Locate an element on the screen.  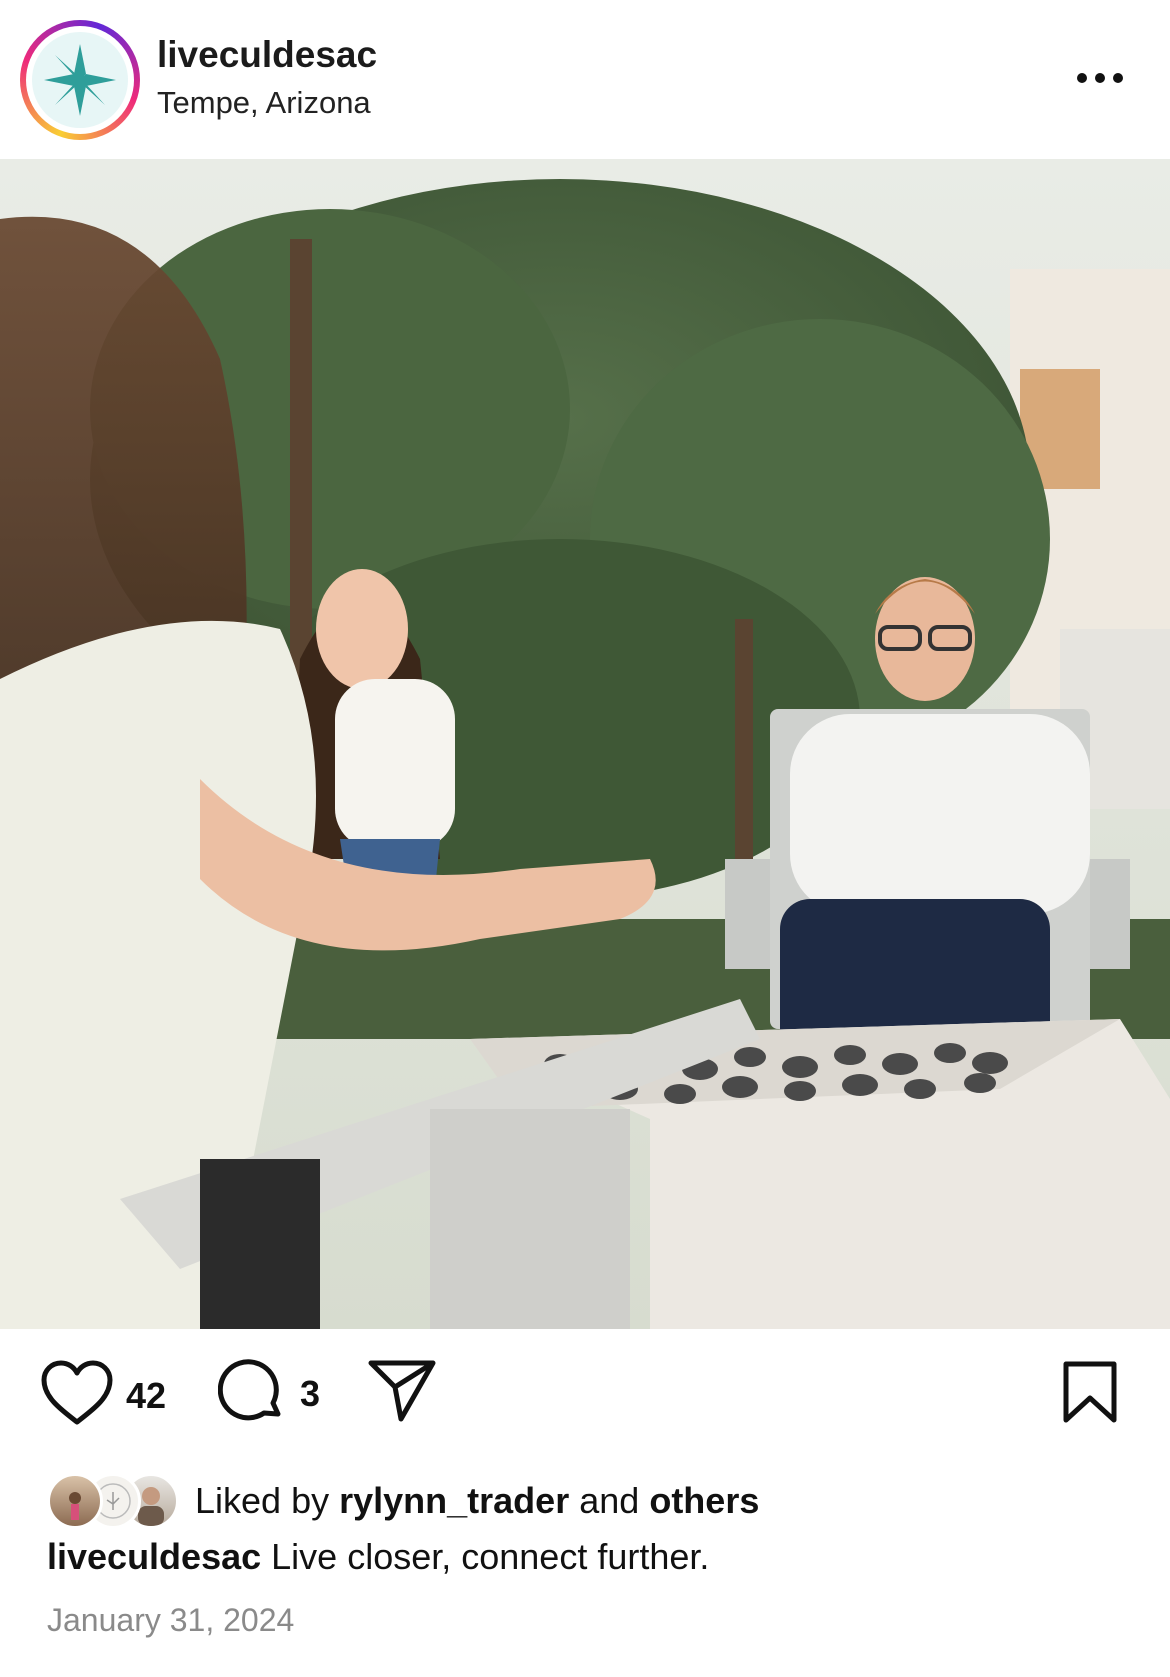
more-options-icon is located at coordinates (1100, 78).